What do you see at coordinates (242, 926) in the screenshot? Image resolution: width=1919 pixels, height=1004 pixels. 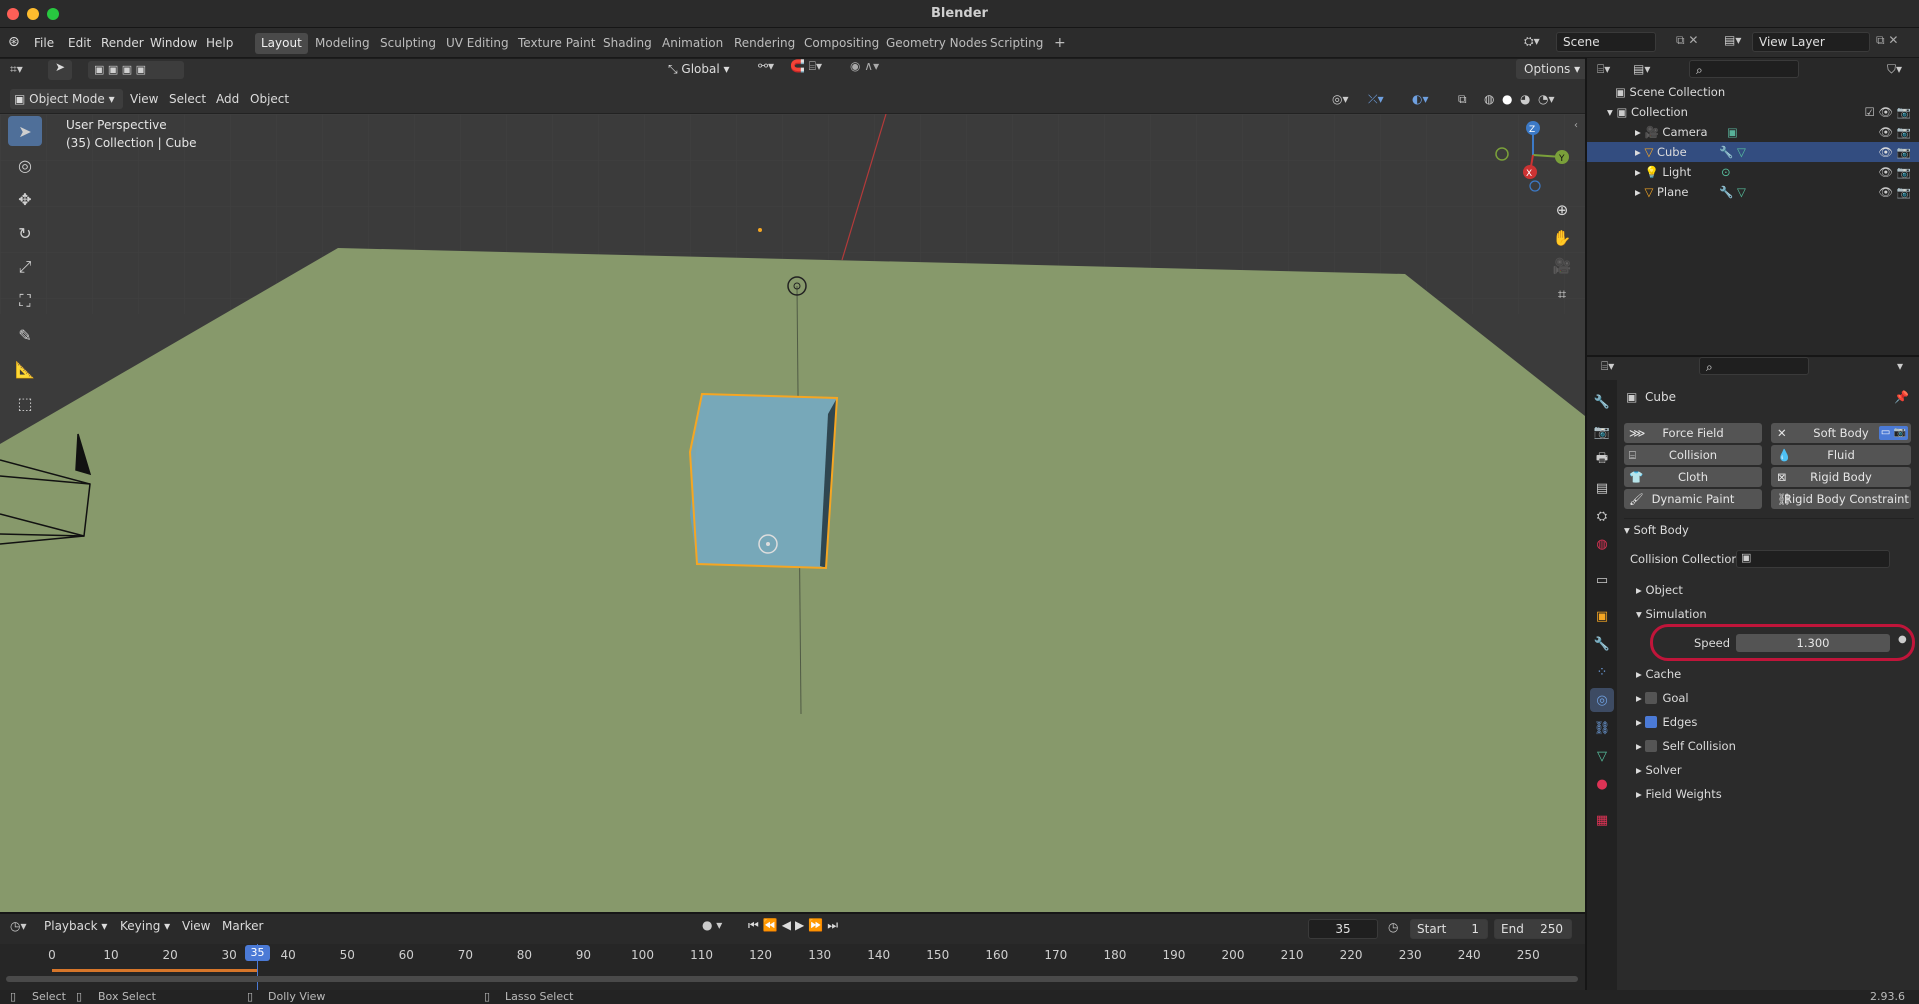 I see `marker-menu: Marker` at bounding box center [242, 926].